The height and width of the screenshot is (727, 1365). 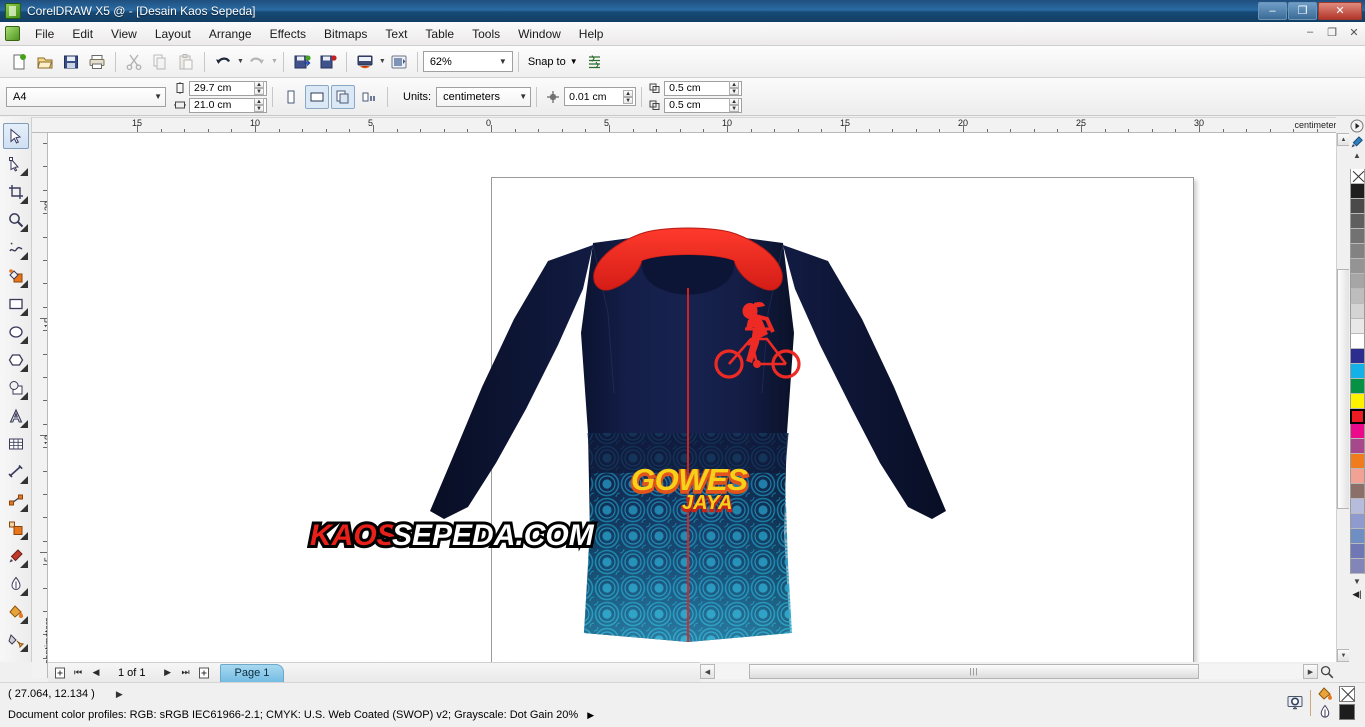 What do you see at coordinates (223, 62) in the screenshot?
I see `undo-button` at bounding box center [223, 62].